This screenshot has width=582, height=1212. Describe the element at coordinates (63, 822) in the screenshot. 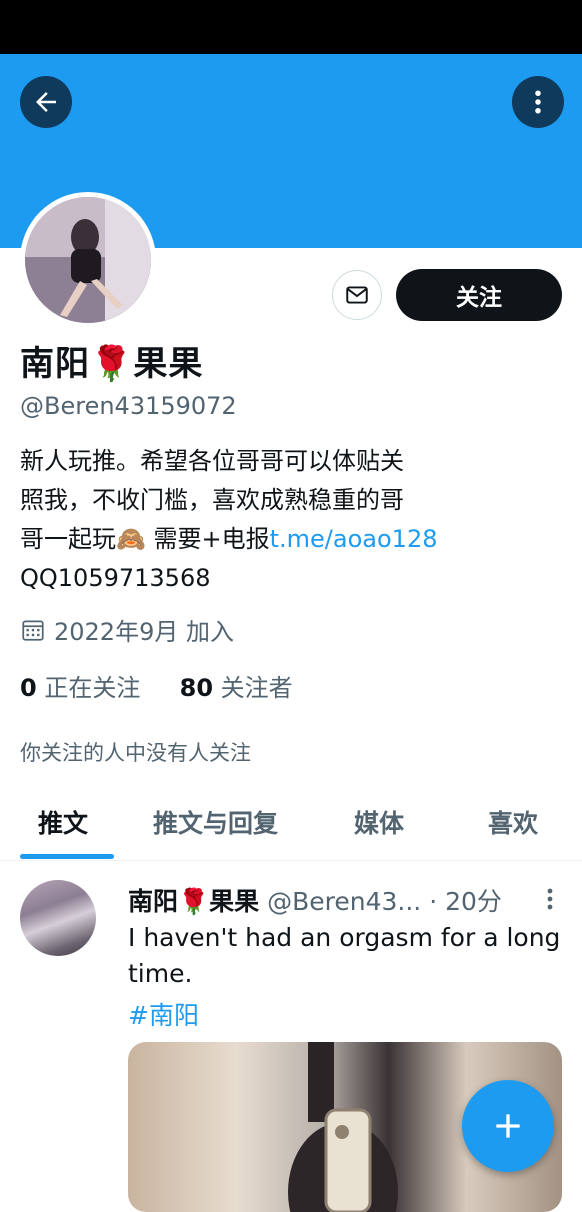

I see `tab-tweets: 推文` at that location.